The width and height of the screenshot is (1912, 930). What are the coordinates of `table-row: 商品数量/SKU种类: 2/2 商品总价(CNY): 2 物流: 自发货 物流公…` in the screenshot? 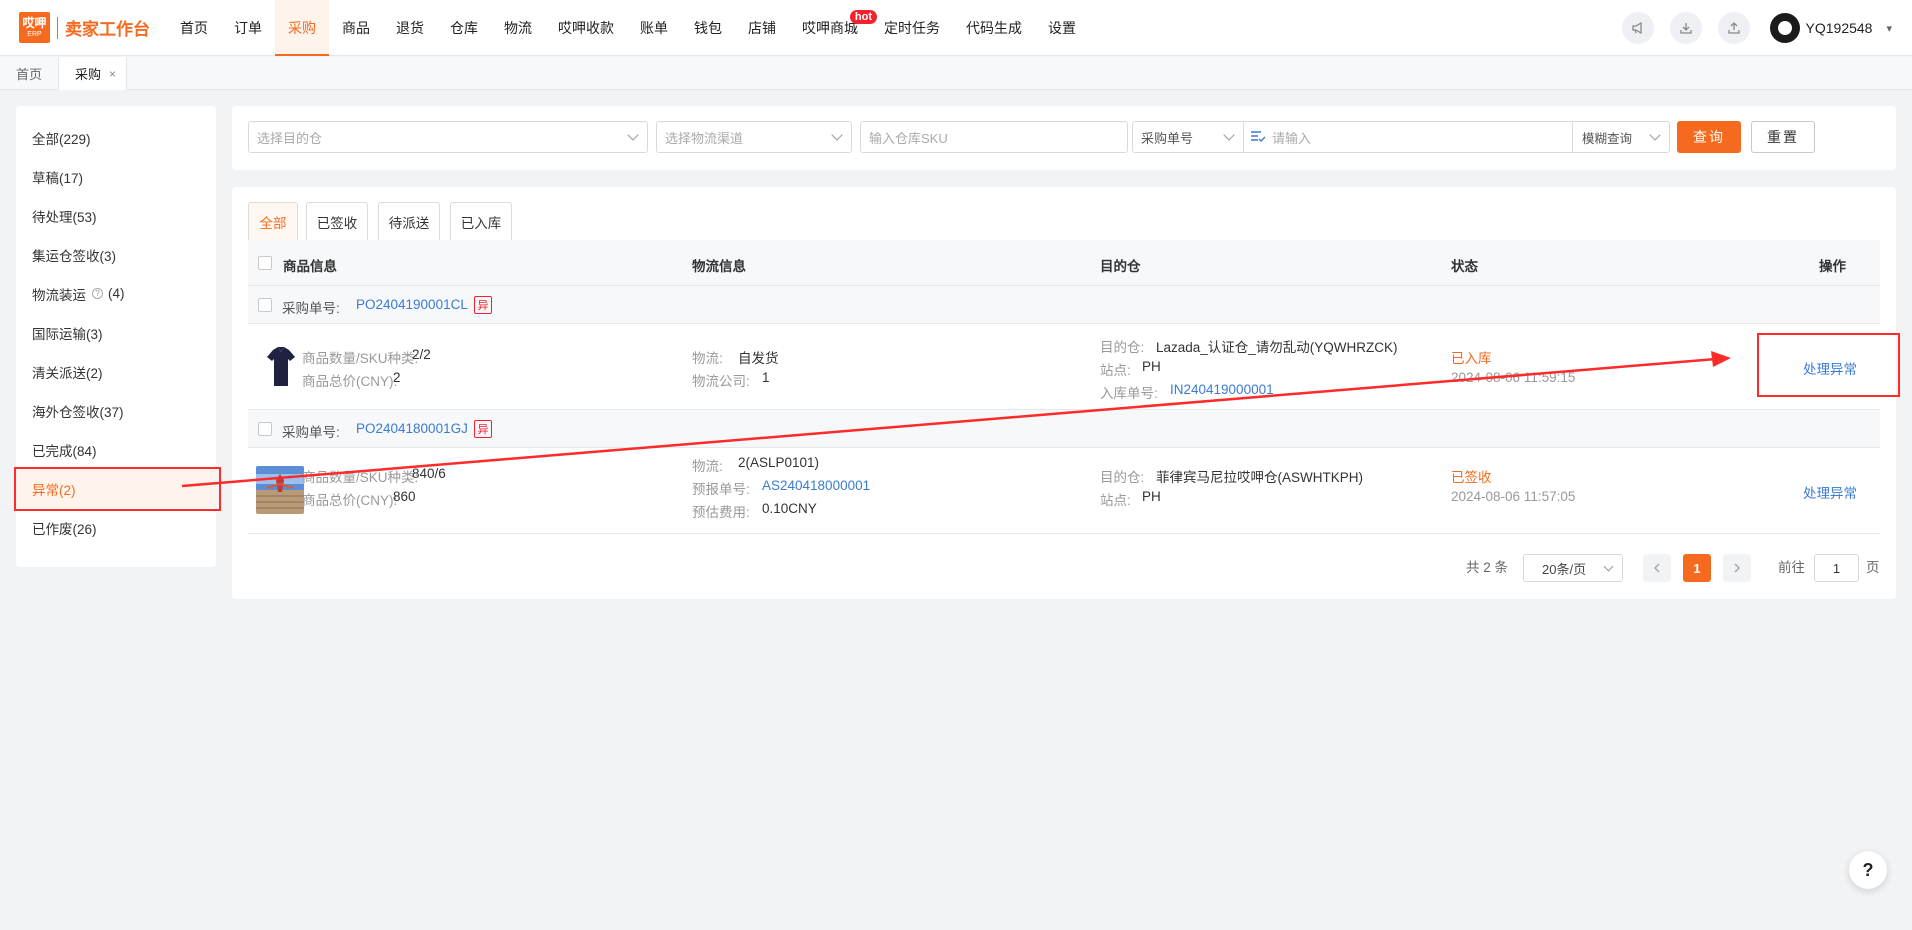 It's located at (1064, 367).